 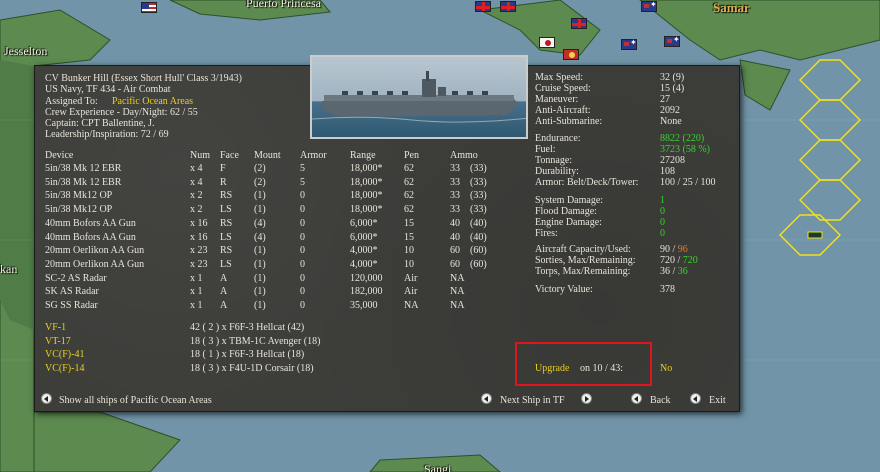 What do you see at coordinates (364, 305) in the screenshot?
I see `device-cell: 35,000` at bounding box center [364, 305].